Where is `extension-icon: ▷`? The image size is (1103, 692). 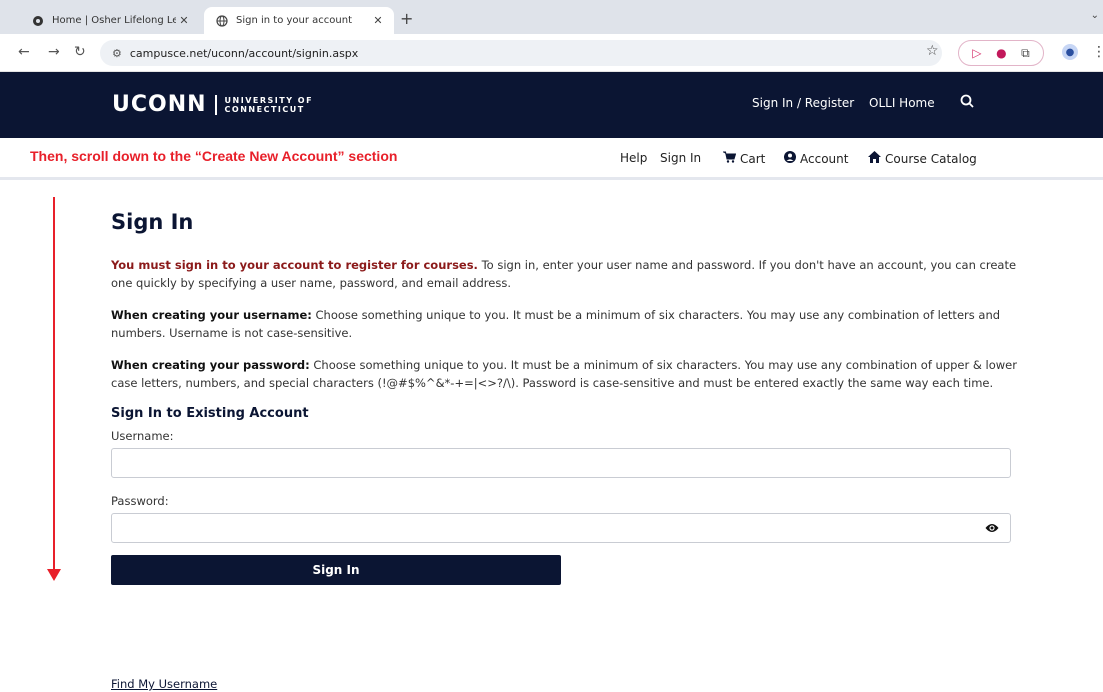 extension-icon: ▷ is located at coordinates (976, 53).